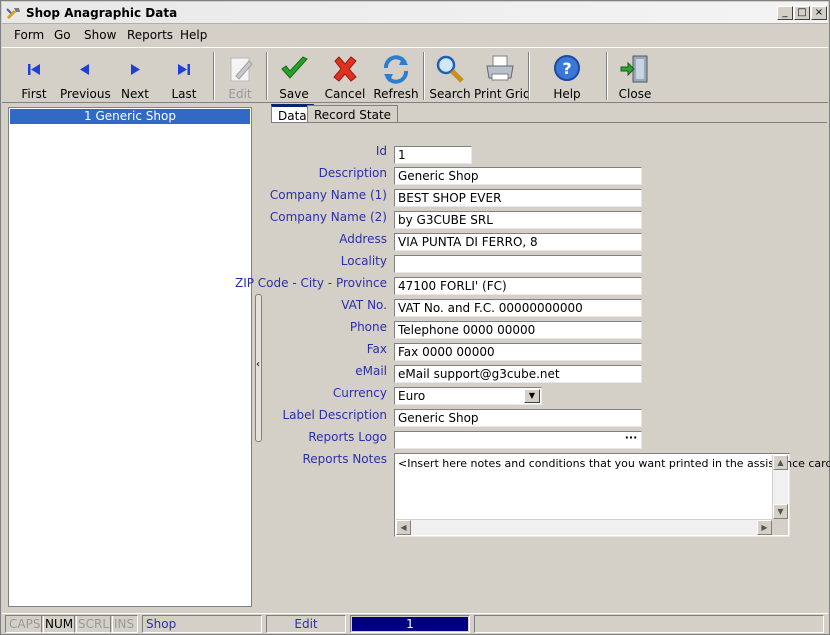 The image size is (830, 635). I want to click on reports-logo-label: Reports Logo, so click(347, 437).